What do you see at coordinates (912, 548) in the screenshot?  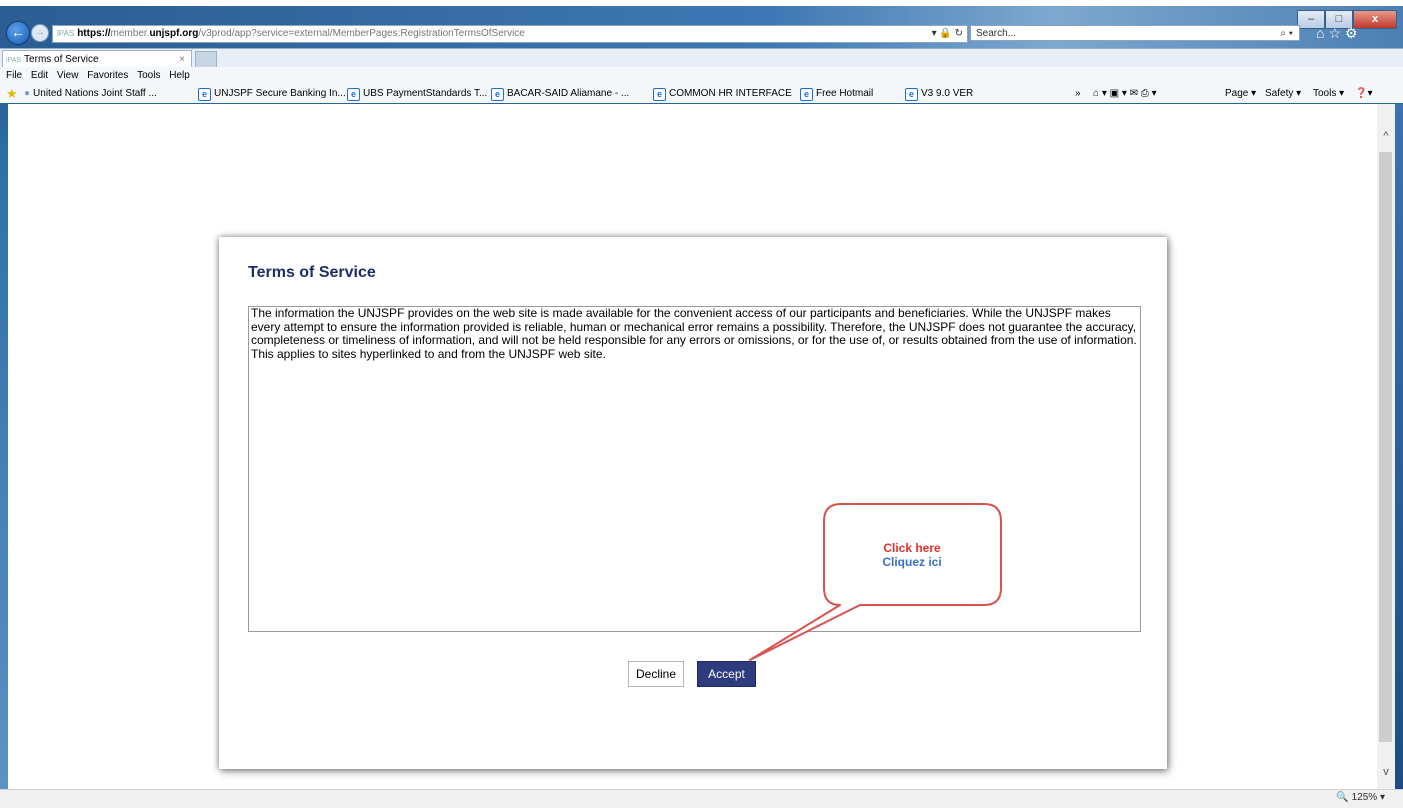 I see `callout-line-en: Click here` at bounding box center [912, 548].